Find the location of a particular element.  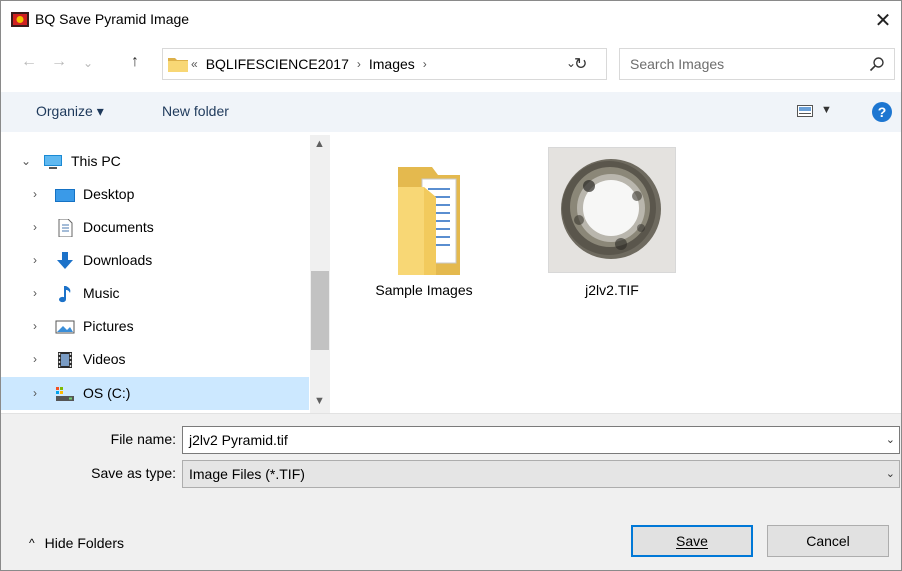

desktop-icon is located at coordinates (65, 195).